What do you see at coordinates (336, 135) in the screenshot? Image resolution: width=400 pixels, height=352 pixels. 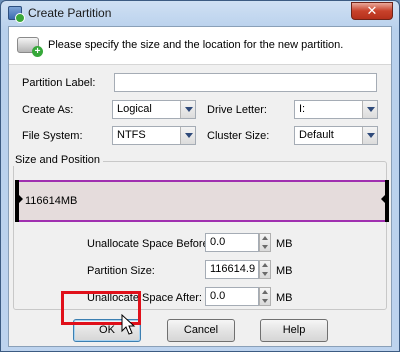 I see `cluster-size-select: Default` at bounding box center [336, 135].